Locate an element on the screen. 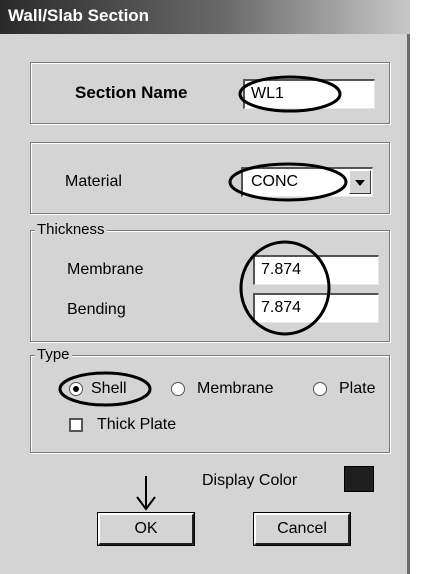  arrow-down-icon is located at coordinates (146, 493).